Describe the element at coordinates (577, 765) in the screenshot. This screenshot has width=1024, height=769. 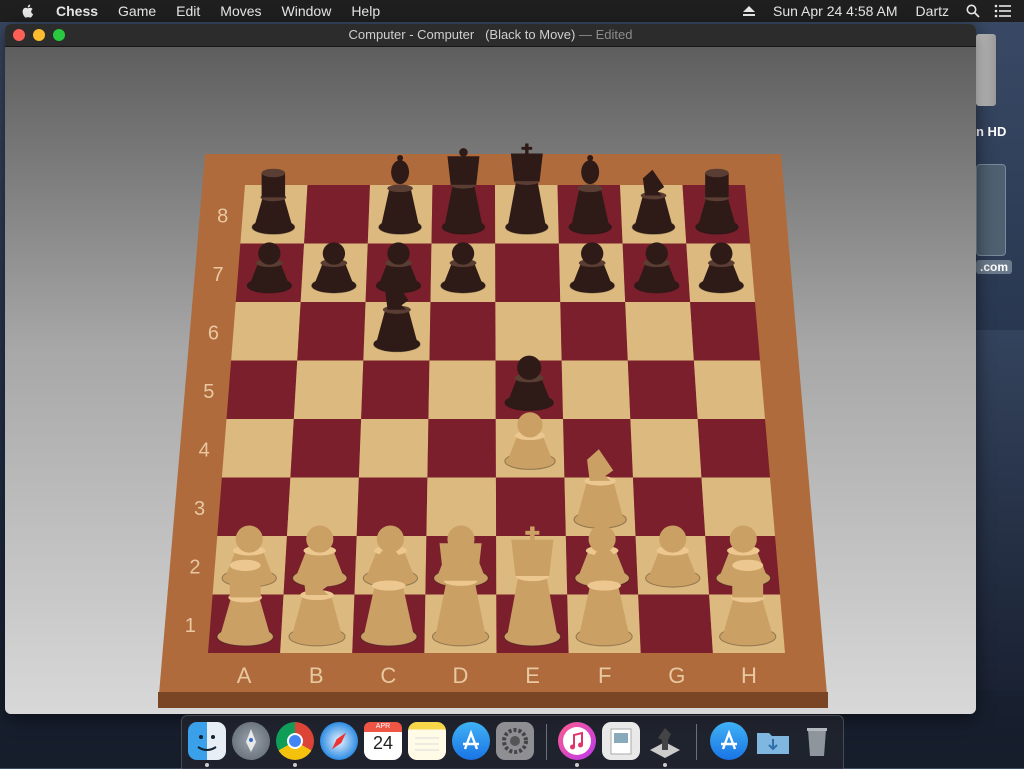
I see `itunes-running-indicator` at that location.